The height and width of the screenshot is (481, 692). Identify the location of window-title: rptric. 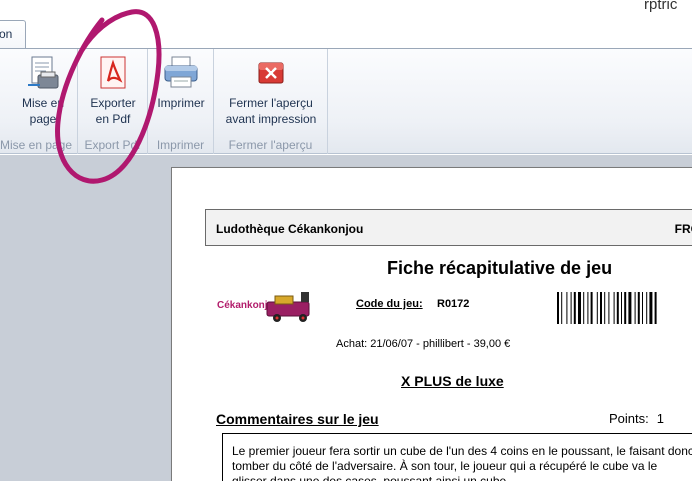
(661, 6).